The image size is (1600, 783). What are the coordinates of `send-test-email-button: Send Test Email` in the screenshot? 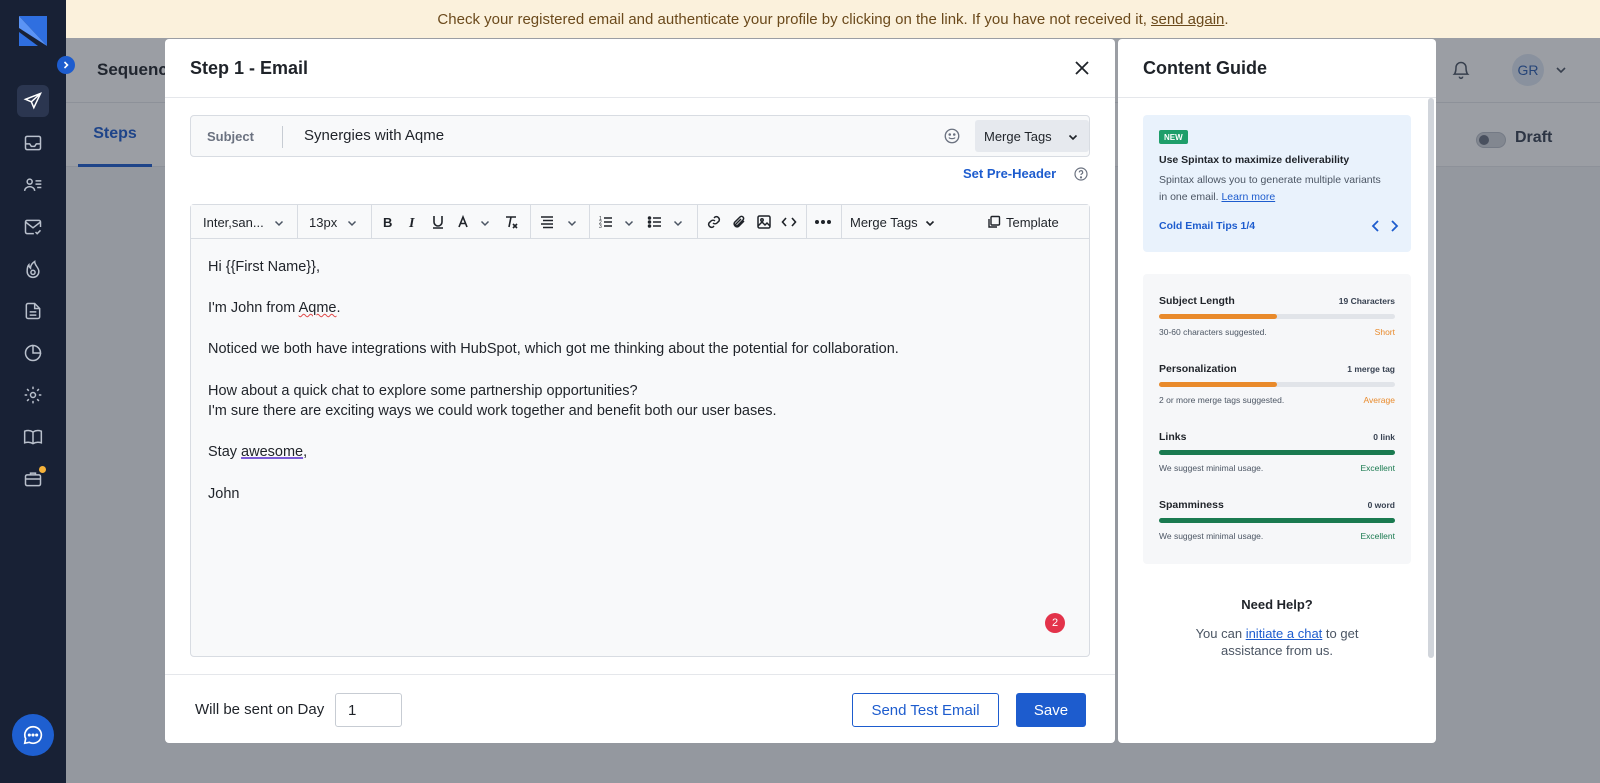 It's located at (925, 710).